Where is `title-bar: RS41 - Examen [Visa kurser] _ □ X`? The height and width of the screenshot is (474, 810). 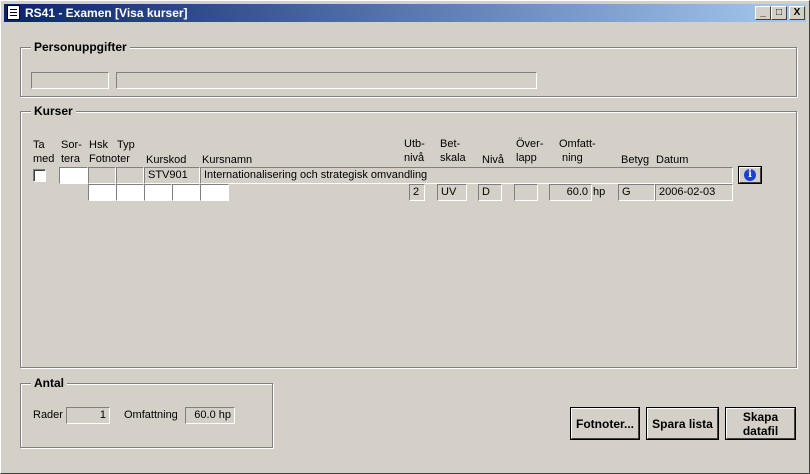 title-bar: RS41 - Examen [Visa kurser] _ □ X is located at coordinates (405, 13).